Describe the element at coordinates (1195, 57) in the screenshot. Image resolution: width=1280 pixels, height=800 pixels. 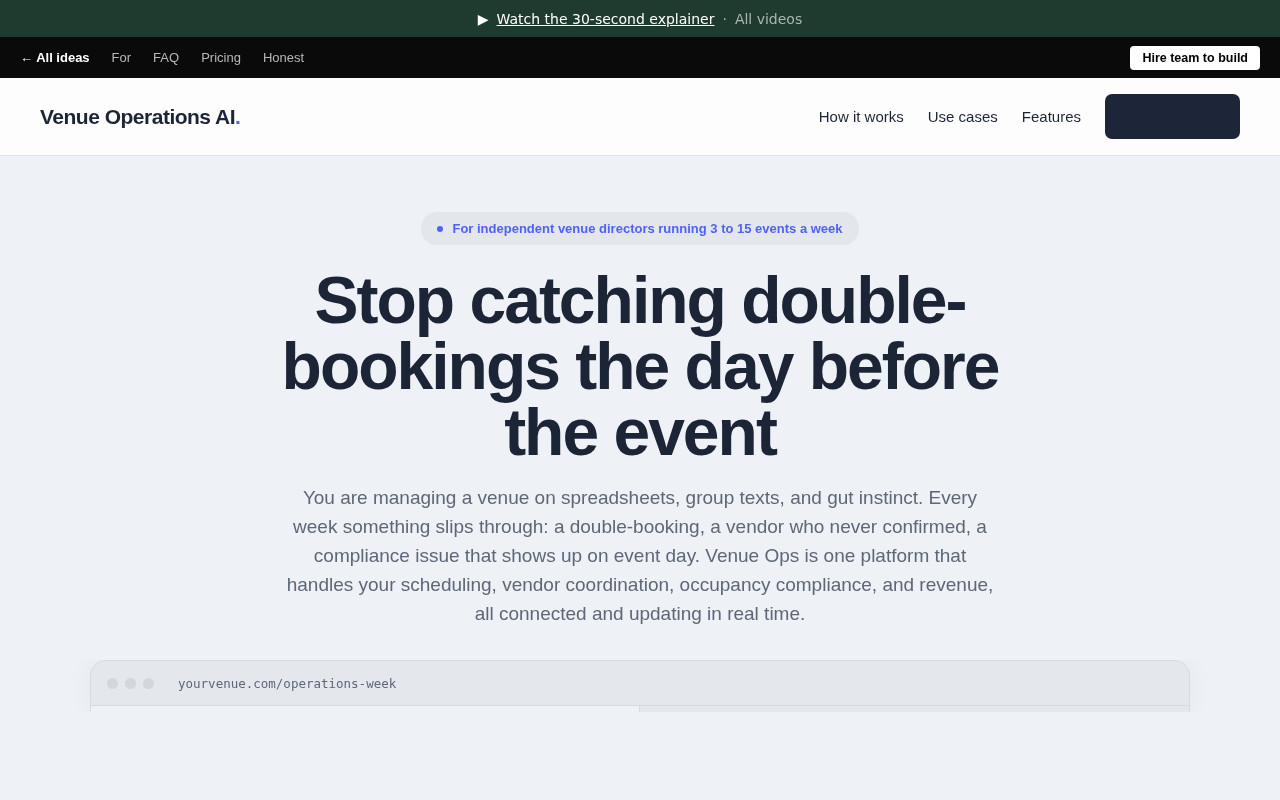
I see `hire-team-button: Hire team to build` at that location.